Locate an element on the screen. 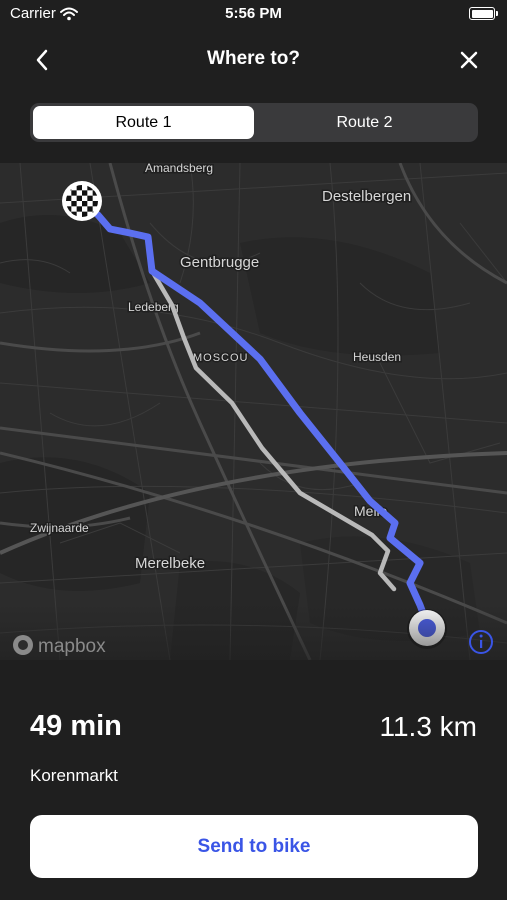 The height and width of the screenshot is (900, 507). destination-name: Korenmarkt is located at coordinates (74, 775).